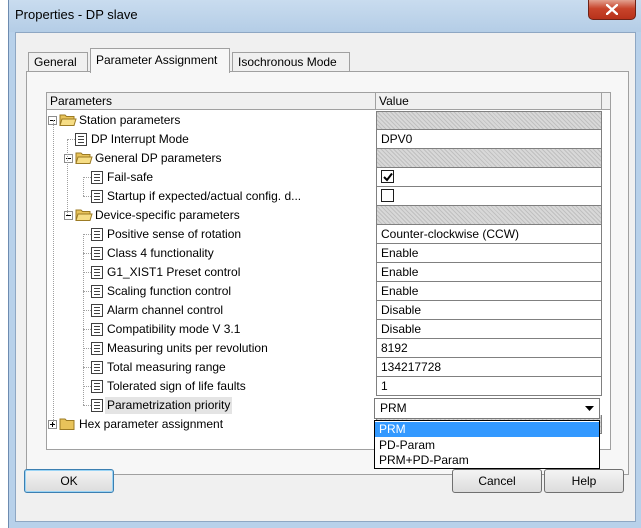 The width and height of the screenshot is (641, 528). I want to click on tree-param-row: Class 4 functionality Enable, so click(328, 253).